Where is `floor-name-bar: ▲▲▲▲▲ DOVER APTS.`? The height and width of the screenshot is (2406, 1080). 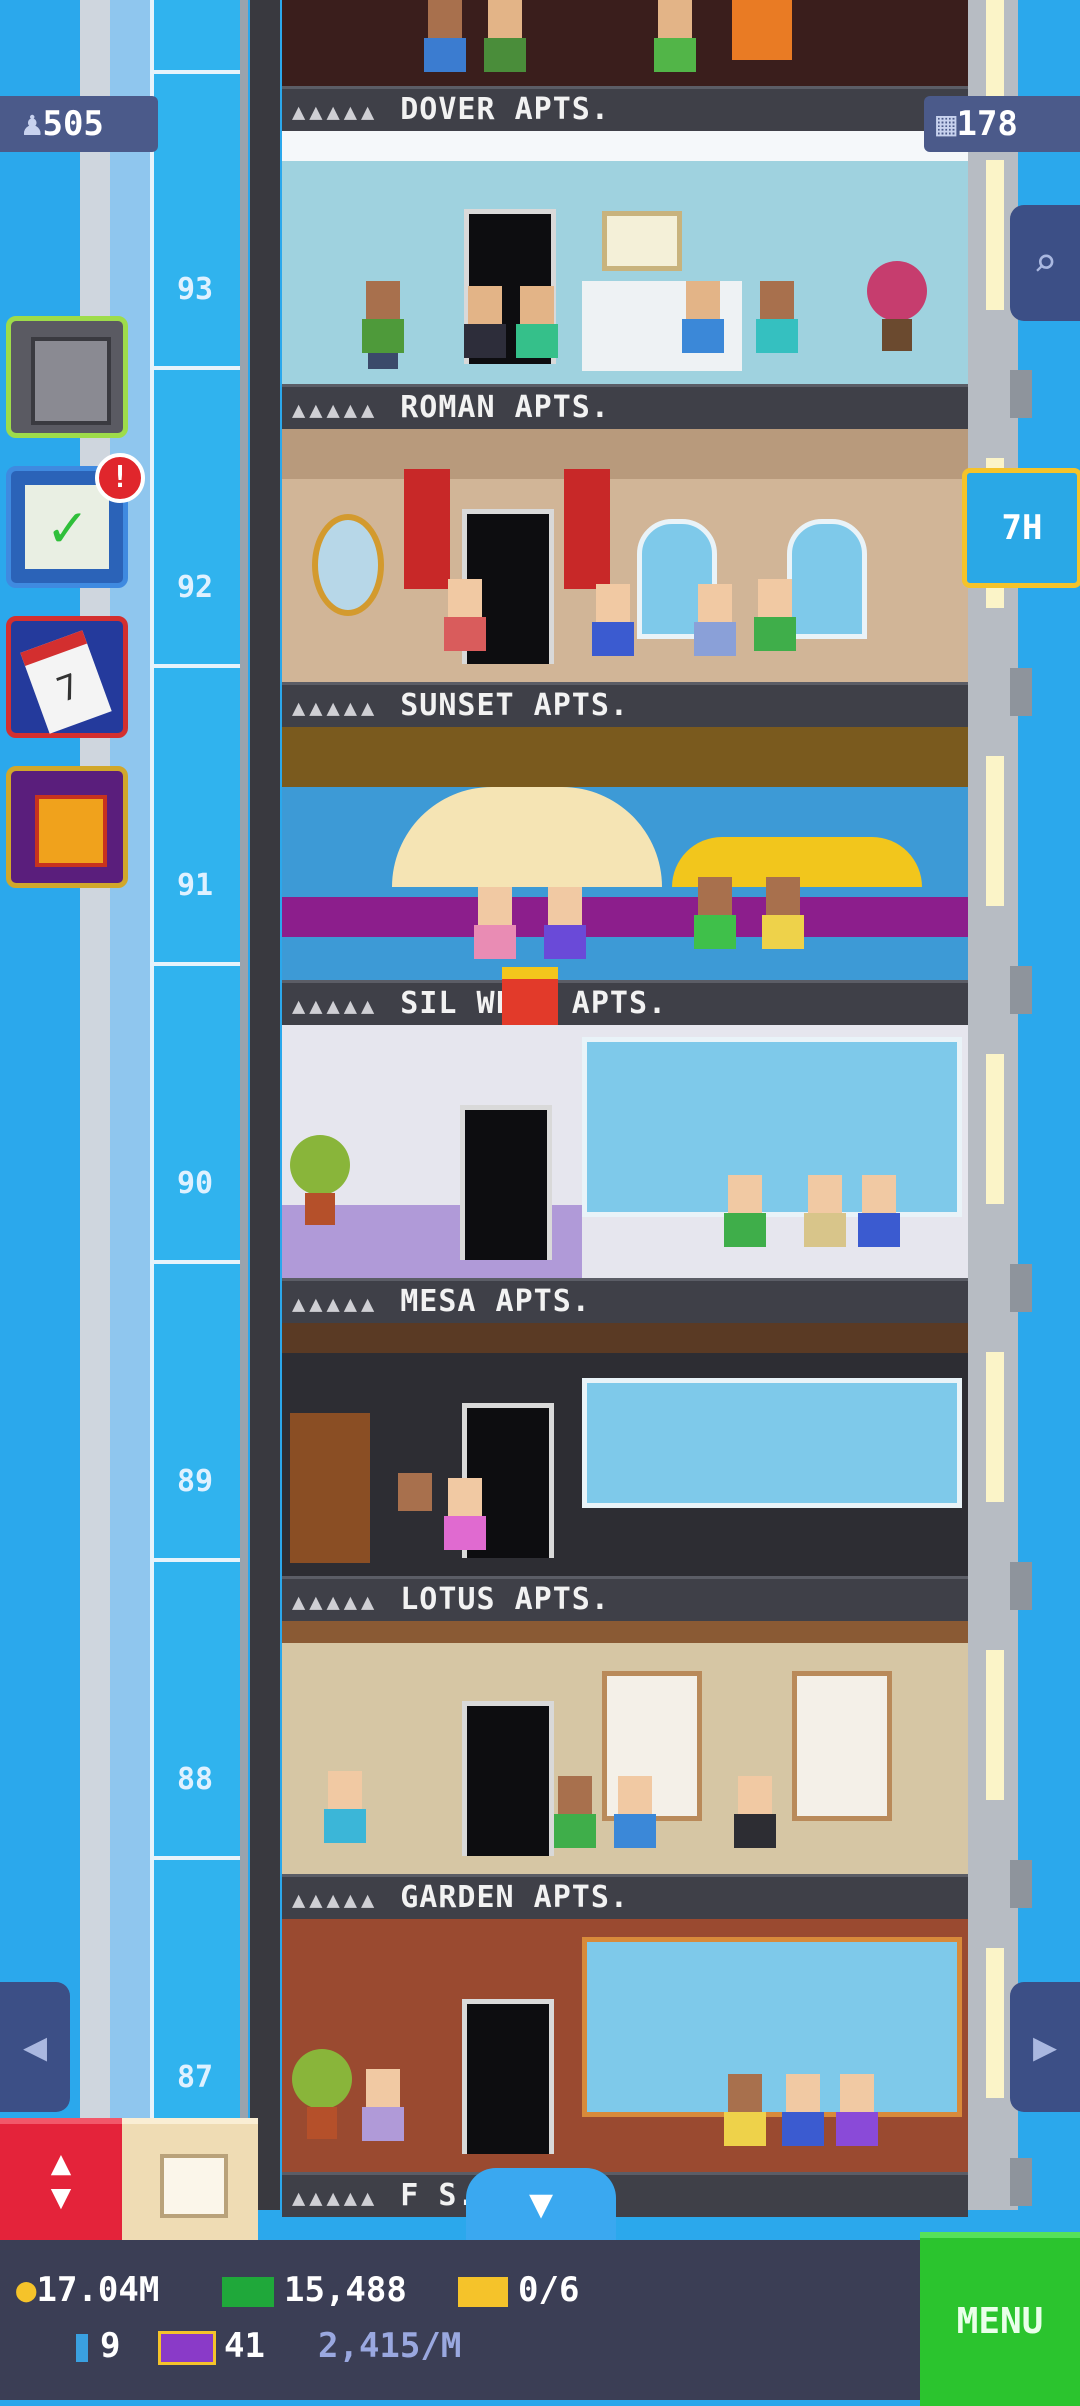 floor-name-bar: ▲▲▲▲▲ DOVER APTS. is located at coordinates (625, 108).